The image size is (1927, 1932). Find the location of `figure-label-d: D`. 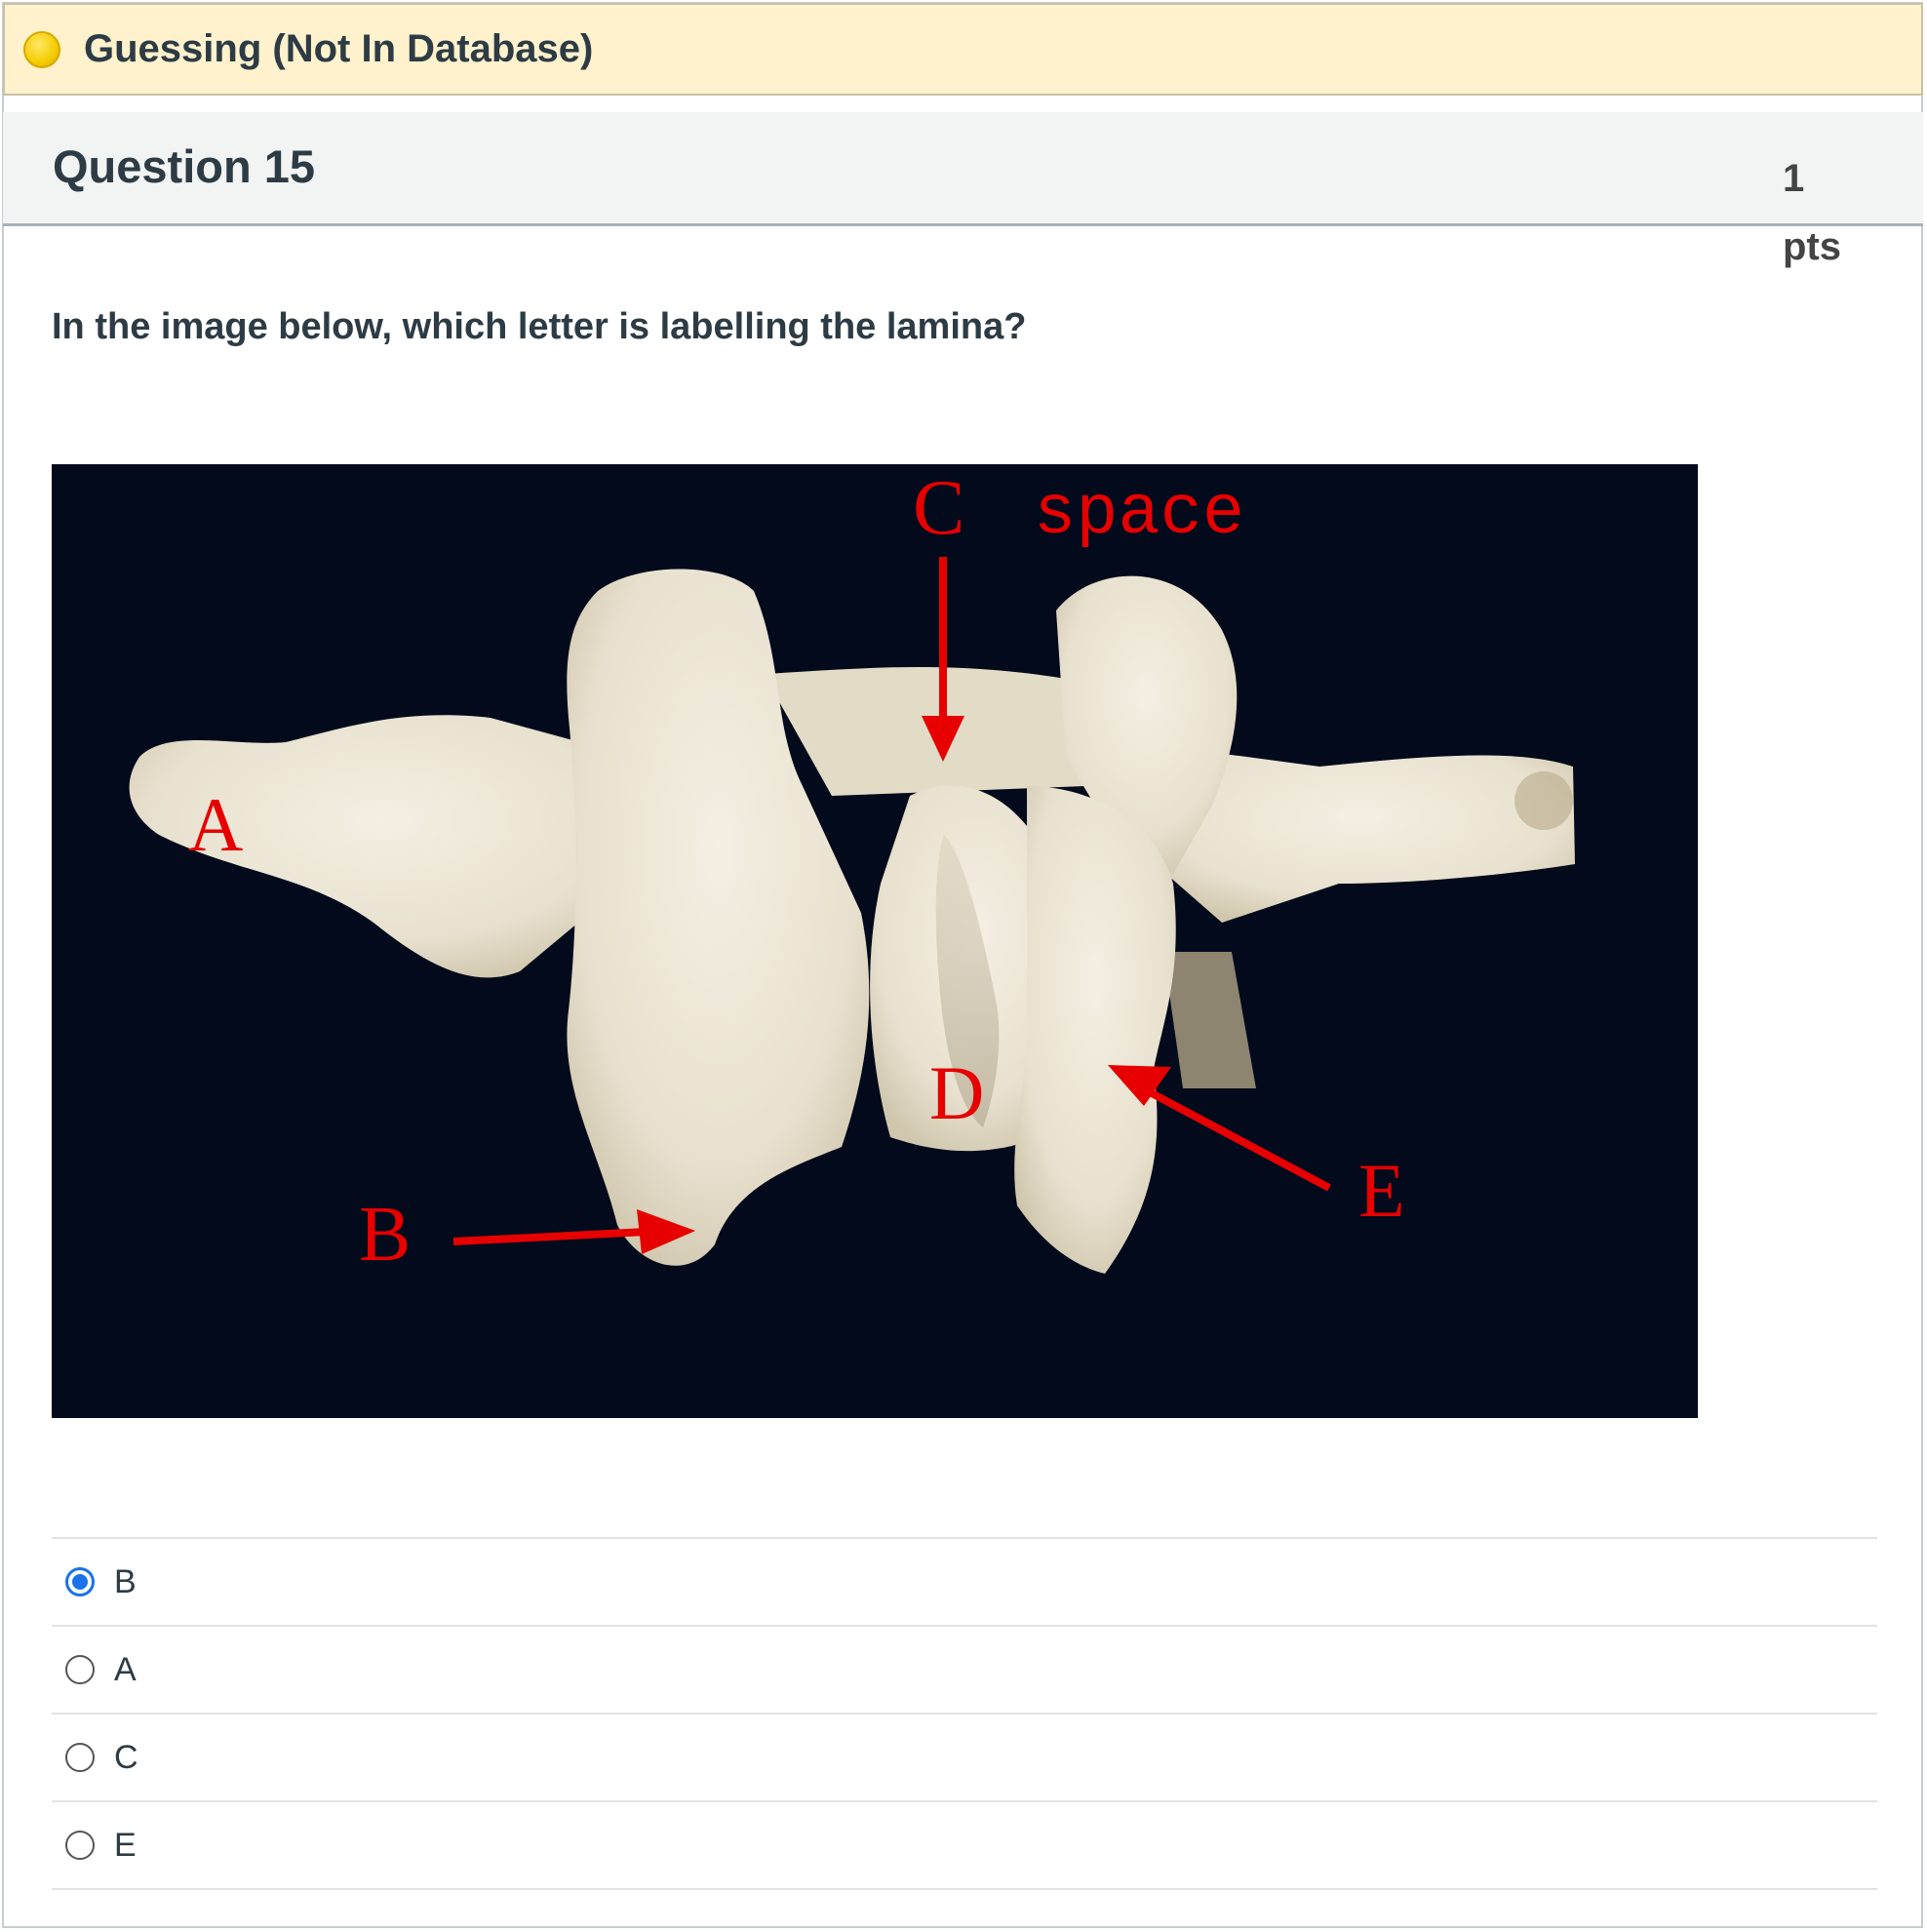

figure-label-d: D is located at coordinates (957, 1092).